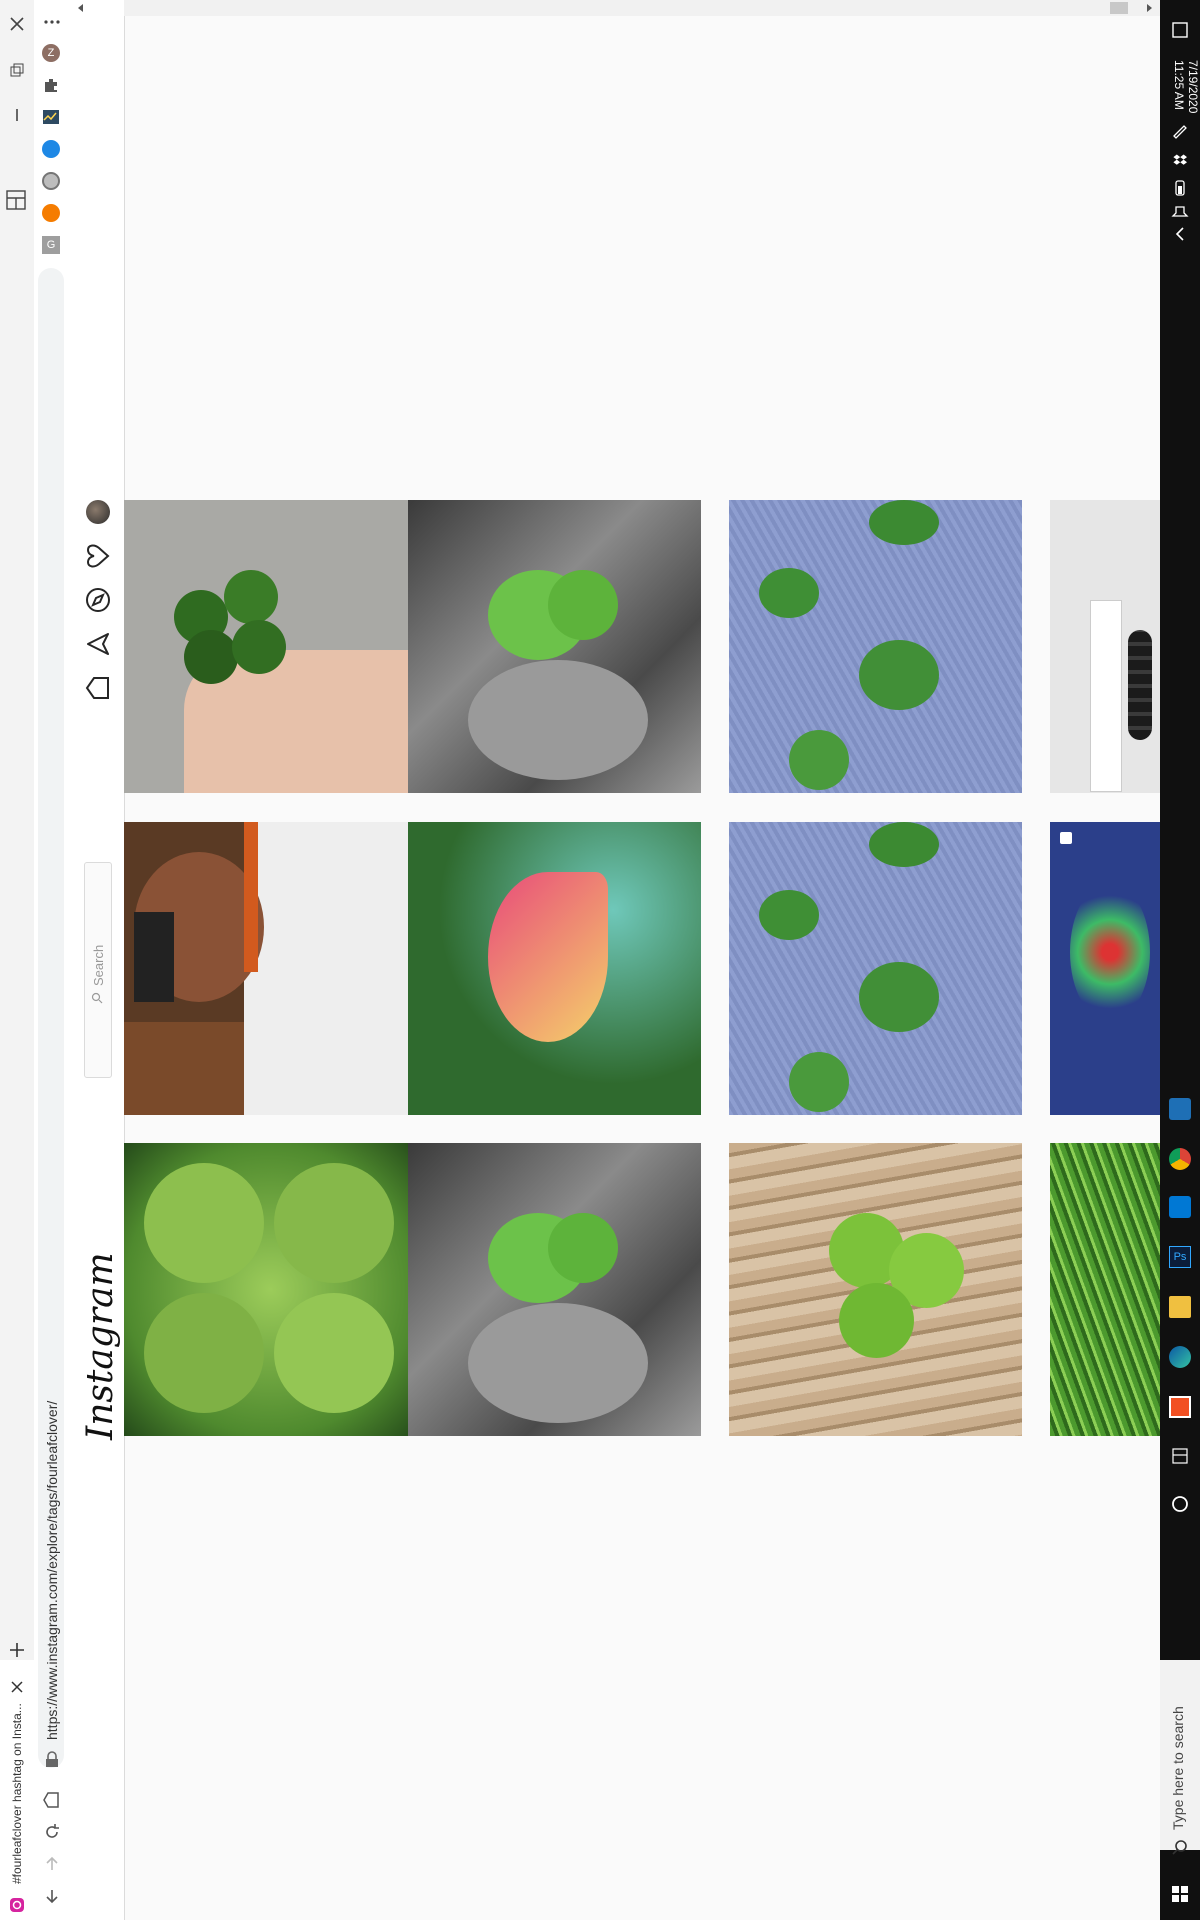  I want to click on sunglasses, so click(154, 957).